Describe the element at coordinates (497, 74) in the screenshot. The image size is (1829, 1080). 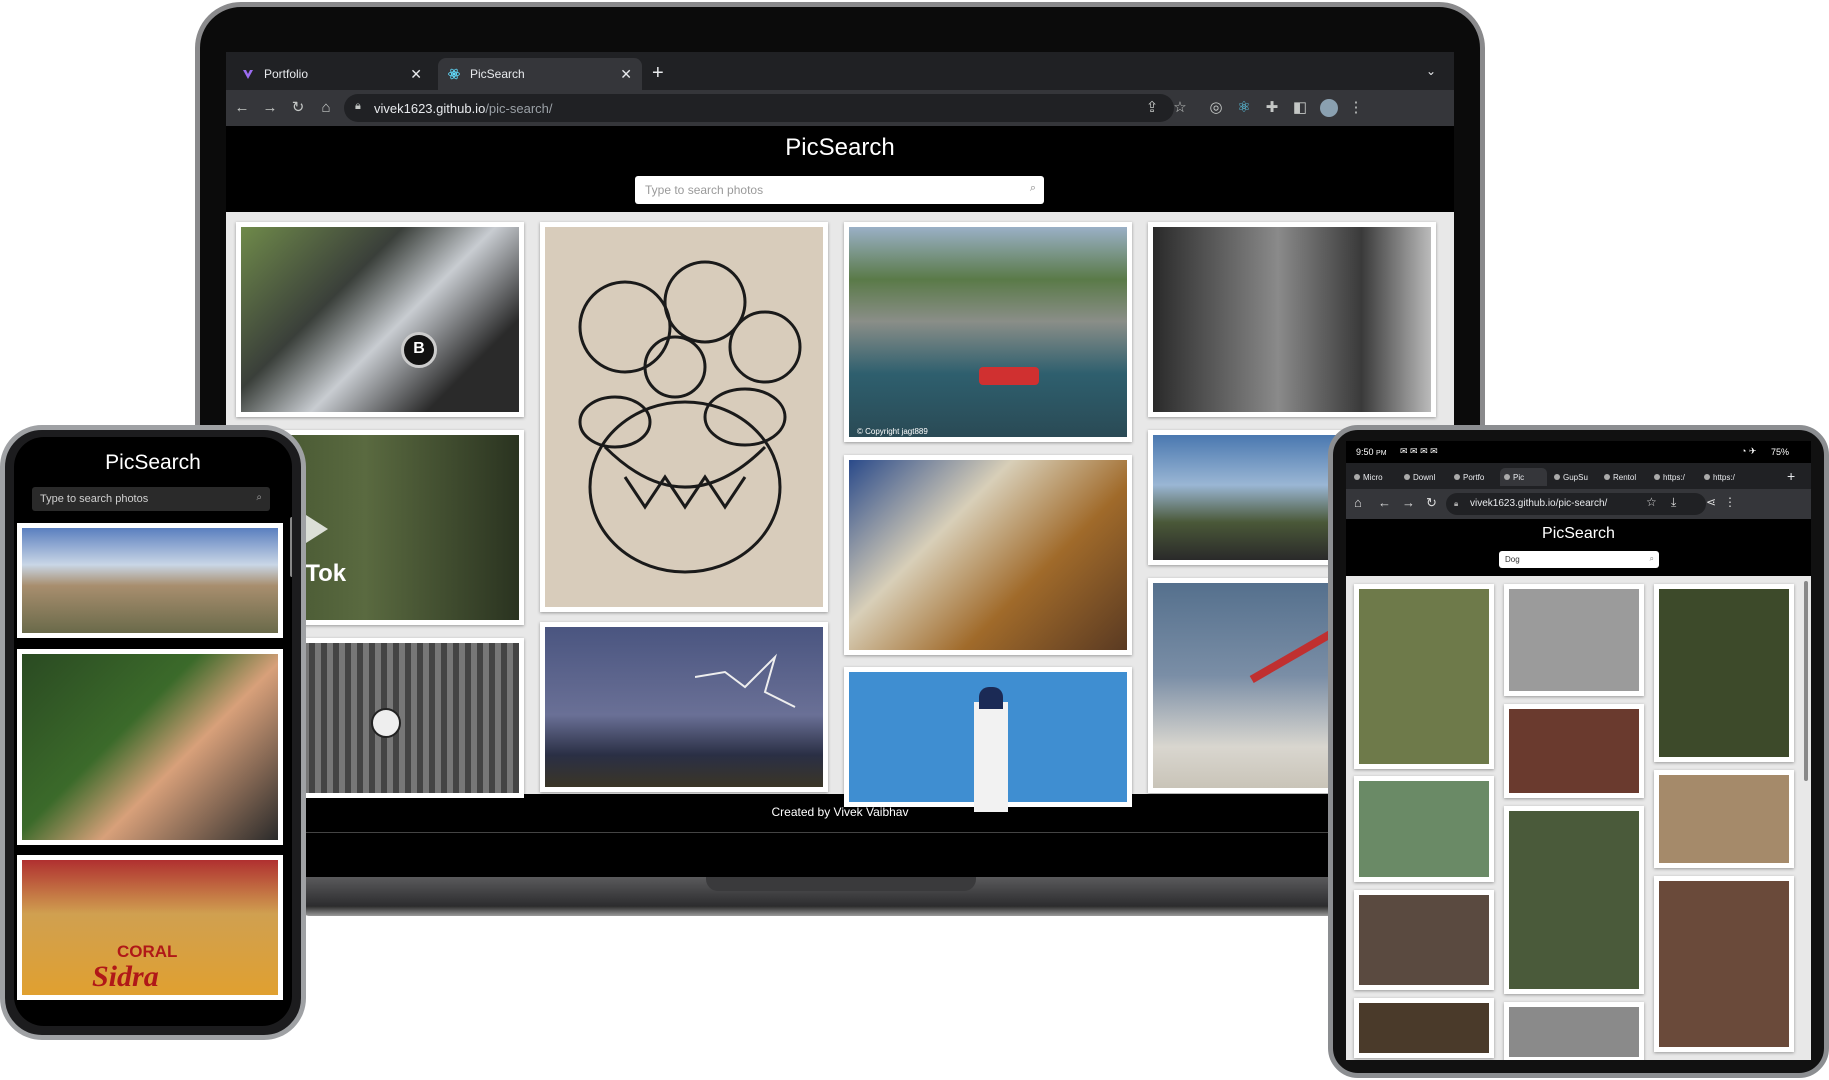
I see `tab-label: PicSearch` at that location.